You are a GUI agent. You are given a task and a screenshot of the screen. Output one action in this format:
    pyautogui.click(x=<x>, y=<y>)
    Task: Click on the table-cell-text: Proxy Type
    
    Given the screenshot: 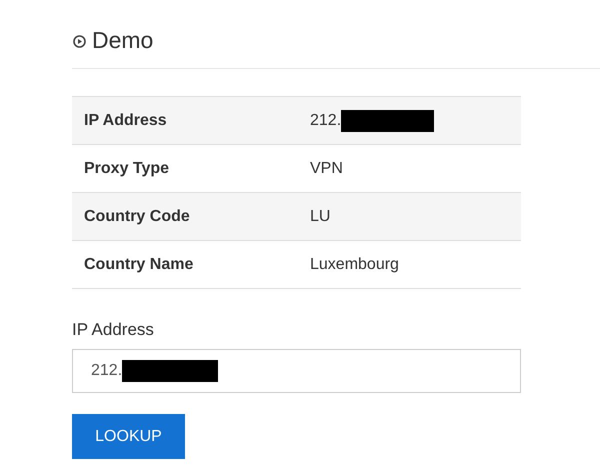 What is the action you would take?
    pyautogui.click(x=126, y=169)
    